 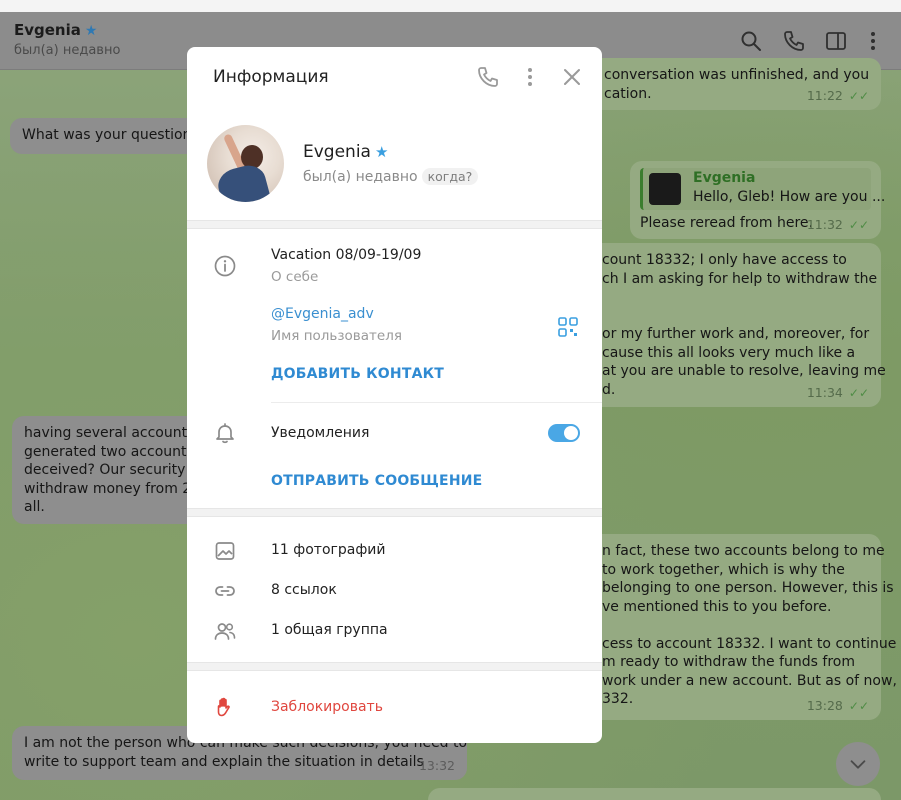 I want to click on sidebar-toggle-icon, so click(x=836, y=41).